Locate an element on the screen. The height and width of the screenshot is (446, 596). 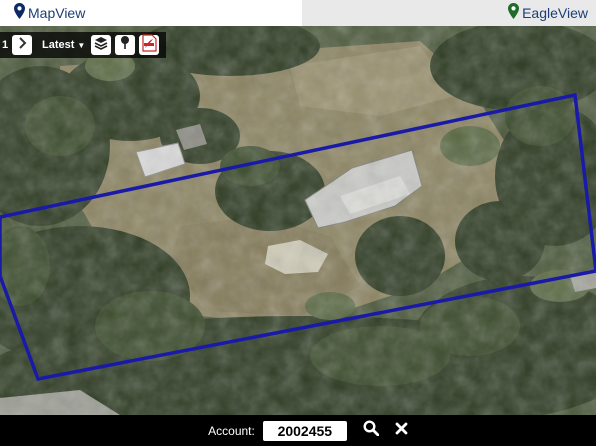
latest-dropdown: Latest ▼ is located at coordinates (63, 45).